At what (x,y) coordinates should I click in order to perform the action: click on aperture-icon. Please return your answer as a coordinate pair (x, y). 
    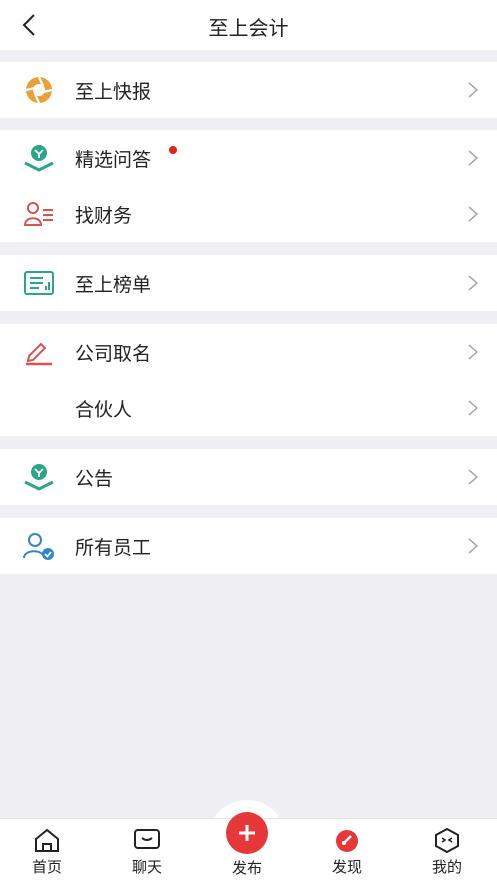
    Looking at the image, I should click on (39, 90).